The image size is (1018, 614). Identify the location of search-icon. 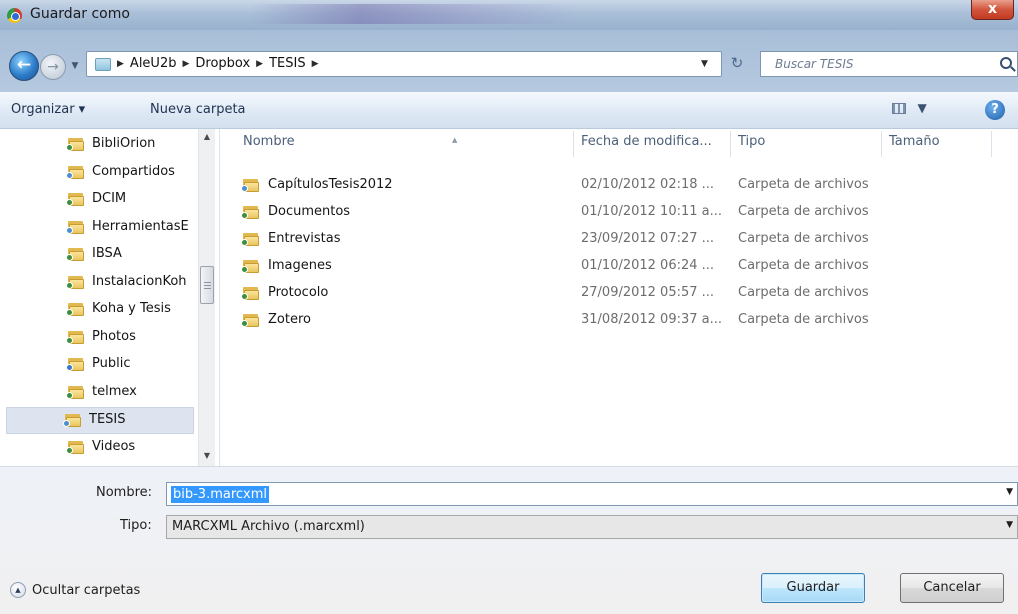
(1006, 63).